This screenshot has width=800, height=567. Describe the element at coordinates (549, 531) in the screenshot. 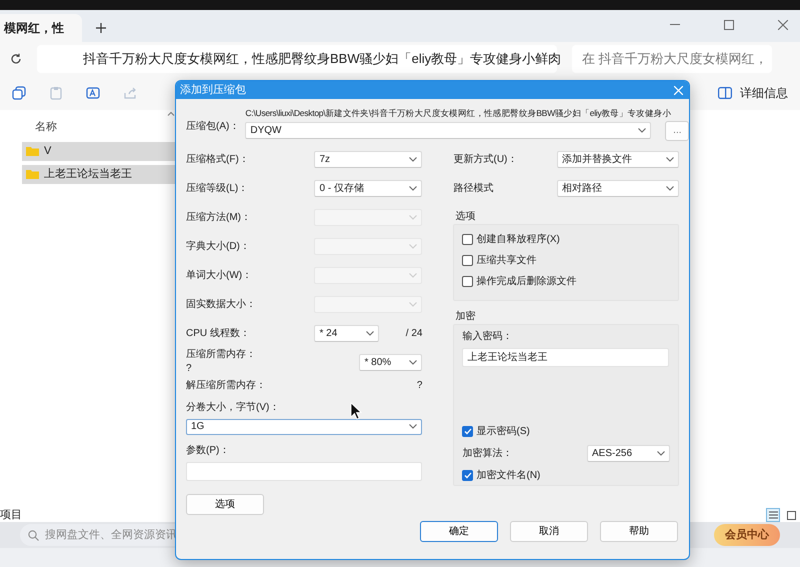

I see `dialog-button: 取消` at that location.